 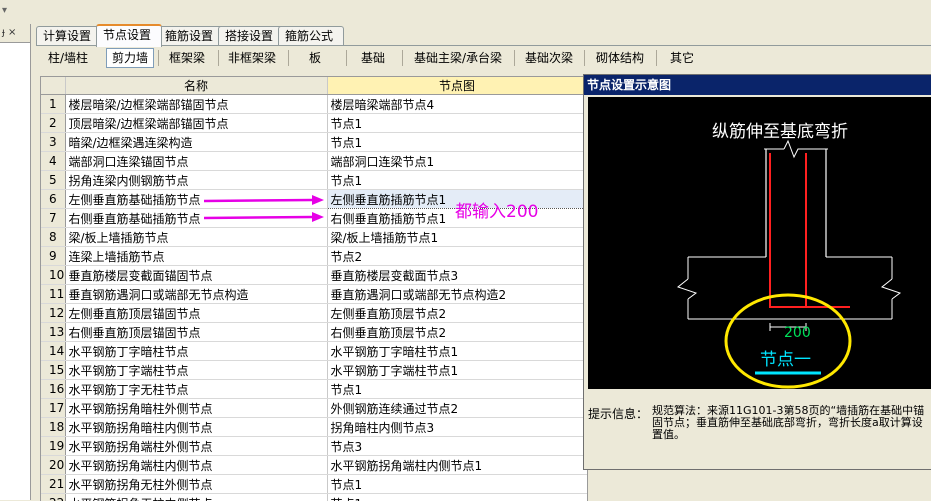 I want to click on grid-header-row: 名称 节点图, so click(x=314, y=86).